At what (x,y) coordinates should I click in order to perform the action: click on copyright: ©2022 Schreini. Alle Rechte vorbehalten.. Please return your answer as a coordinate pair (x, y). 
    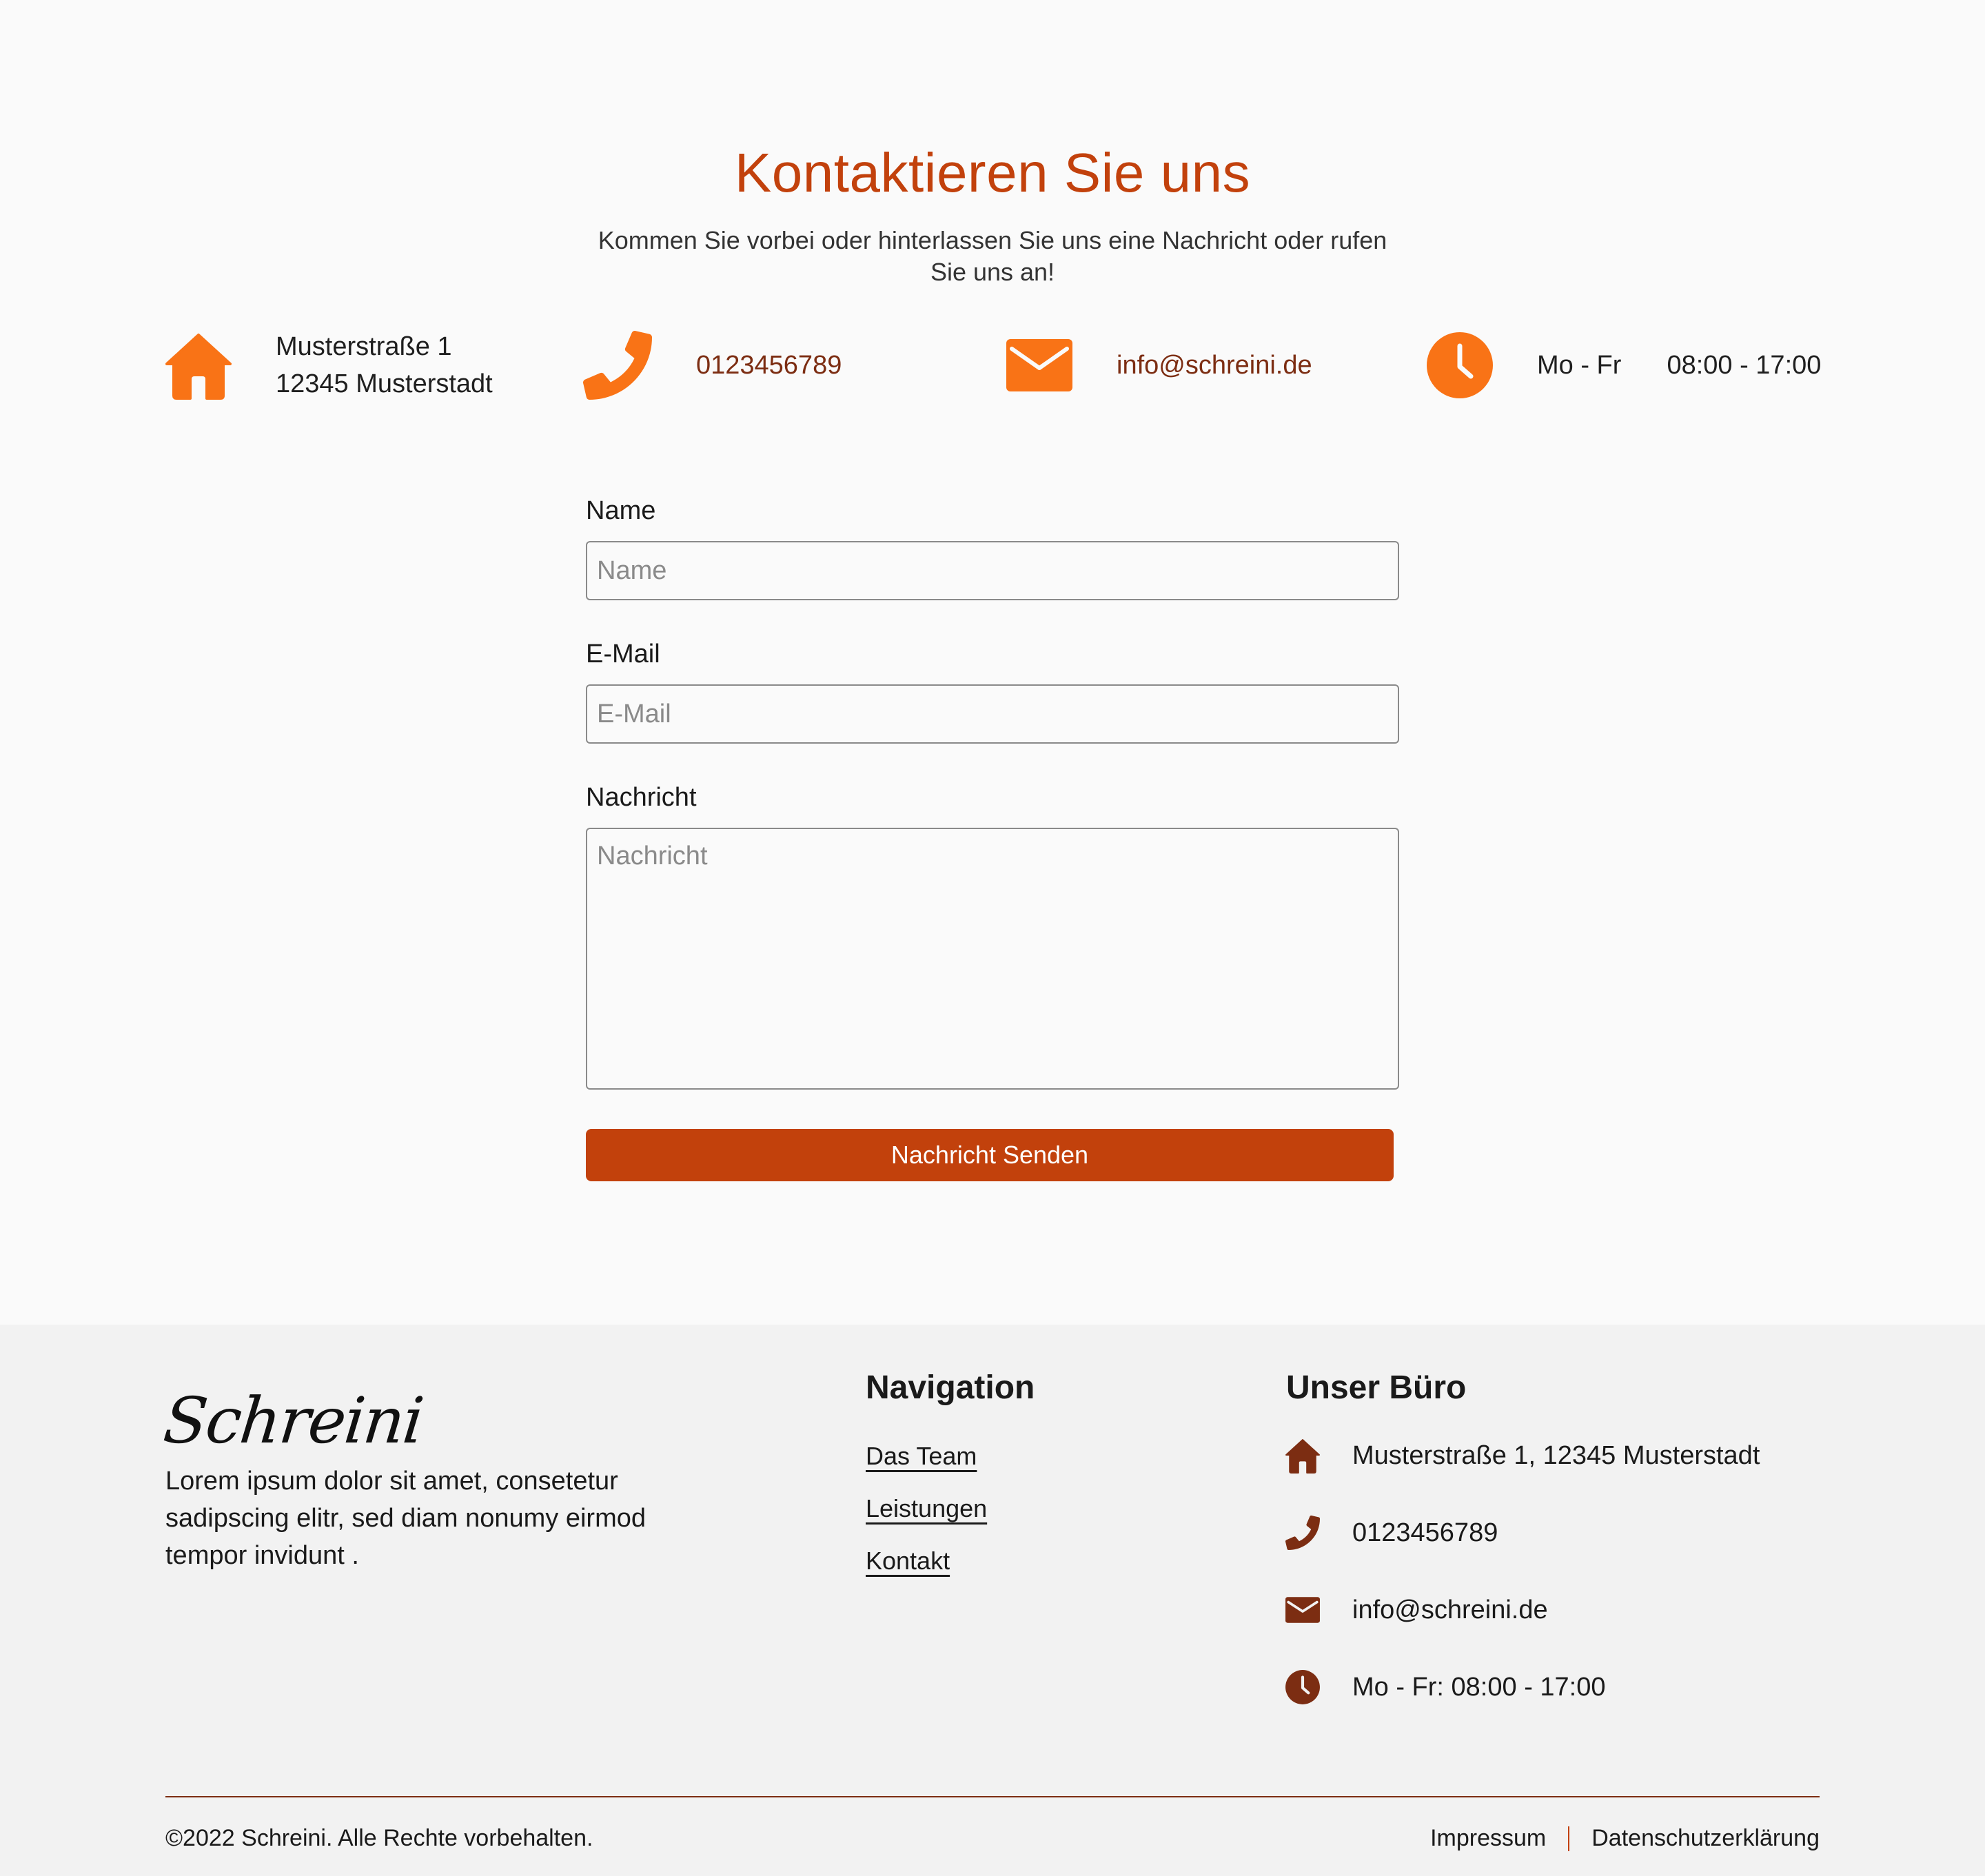
    Looking at the image, I should click on (379, 1838).